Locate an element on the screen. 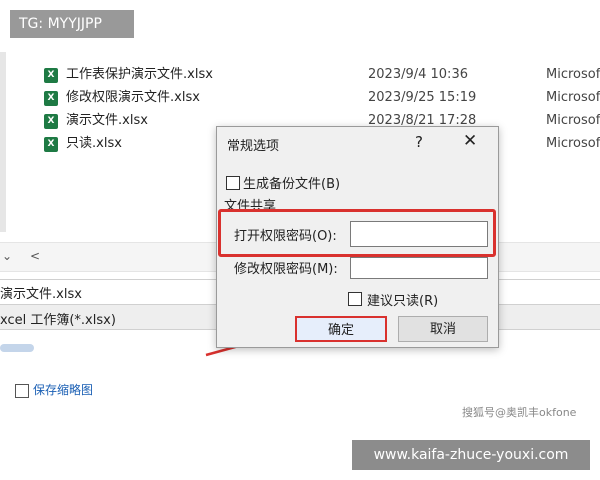 The height and width of the screenshot is (480, 600). help-icon: ? is located at coordinates (419, 142).